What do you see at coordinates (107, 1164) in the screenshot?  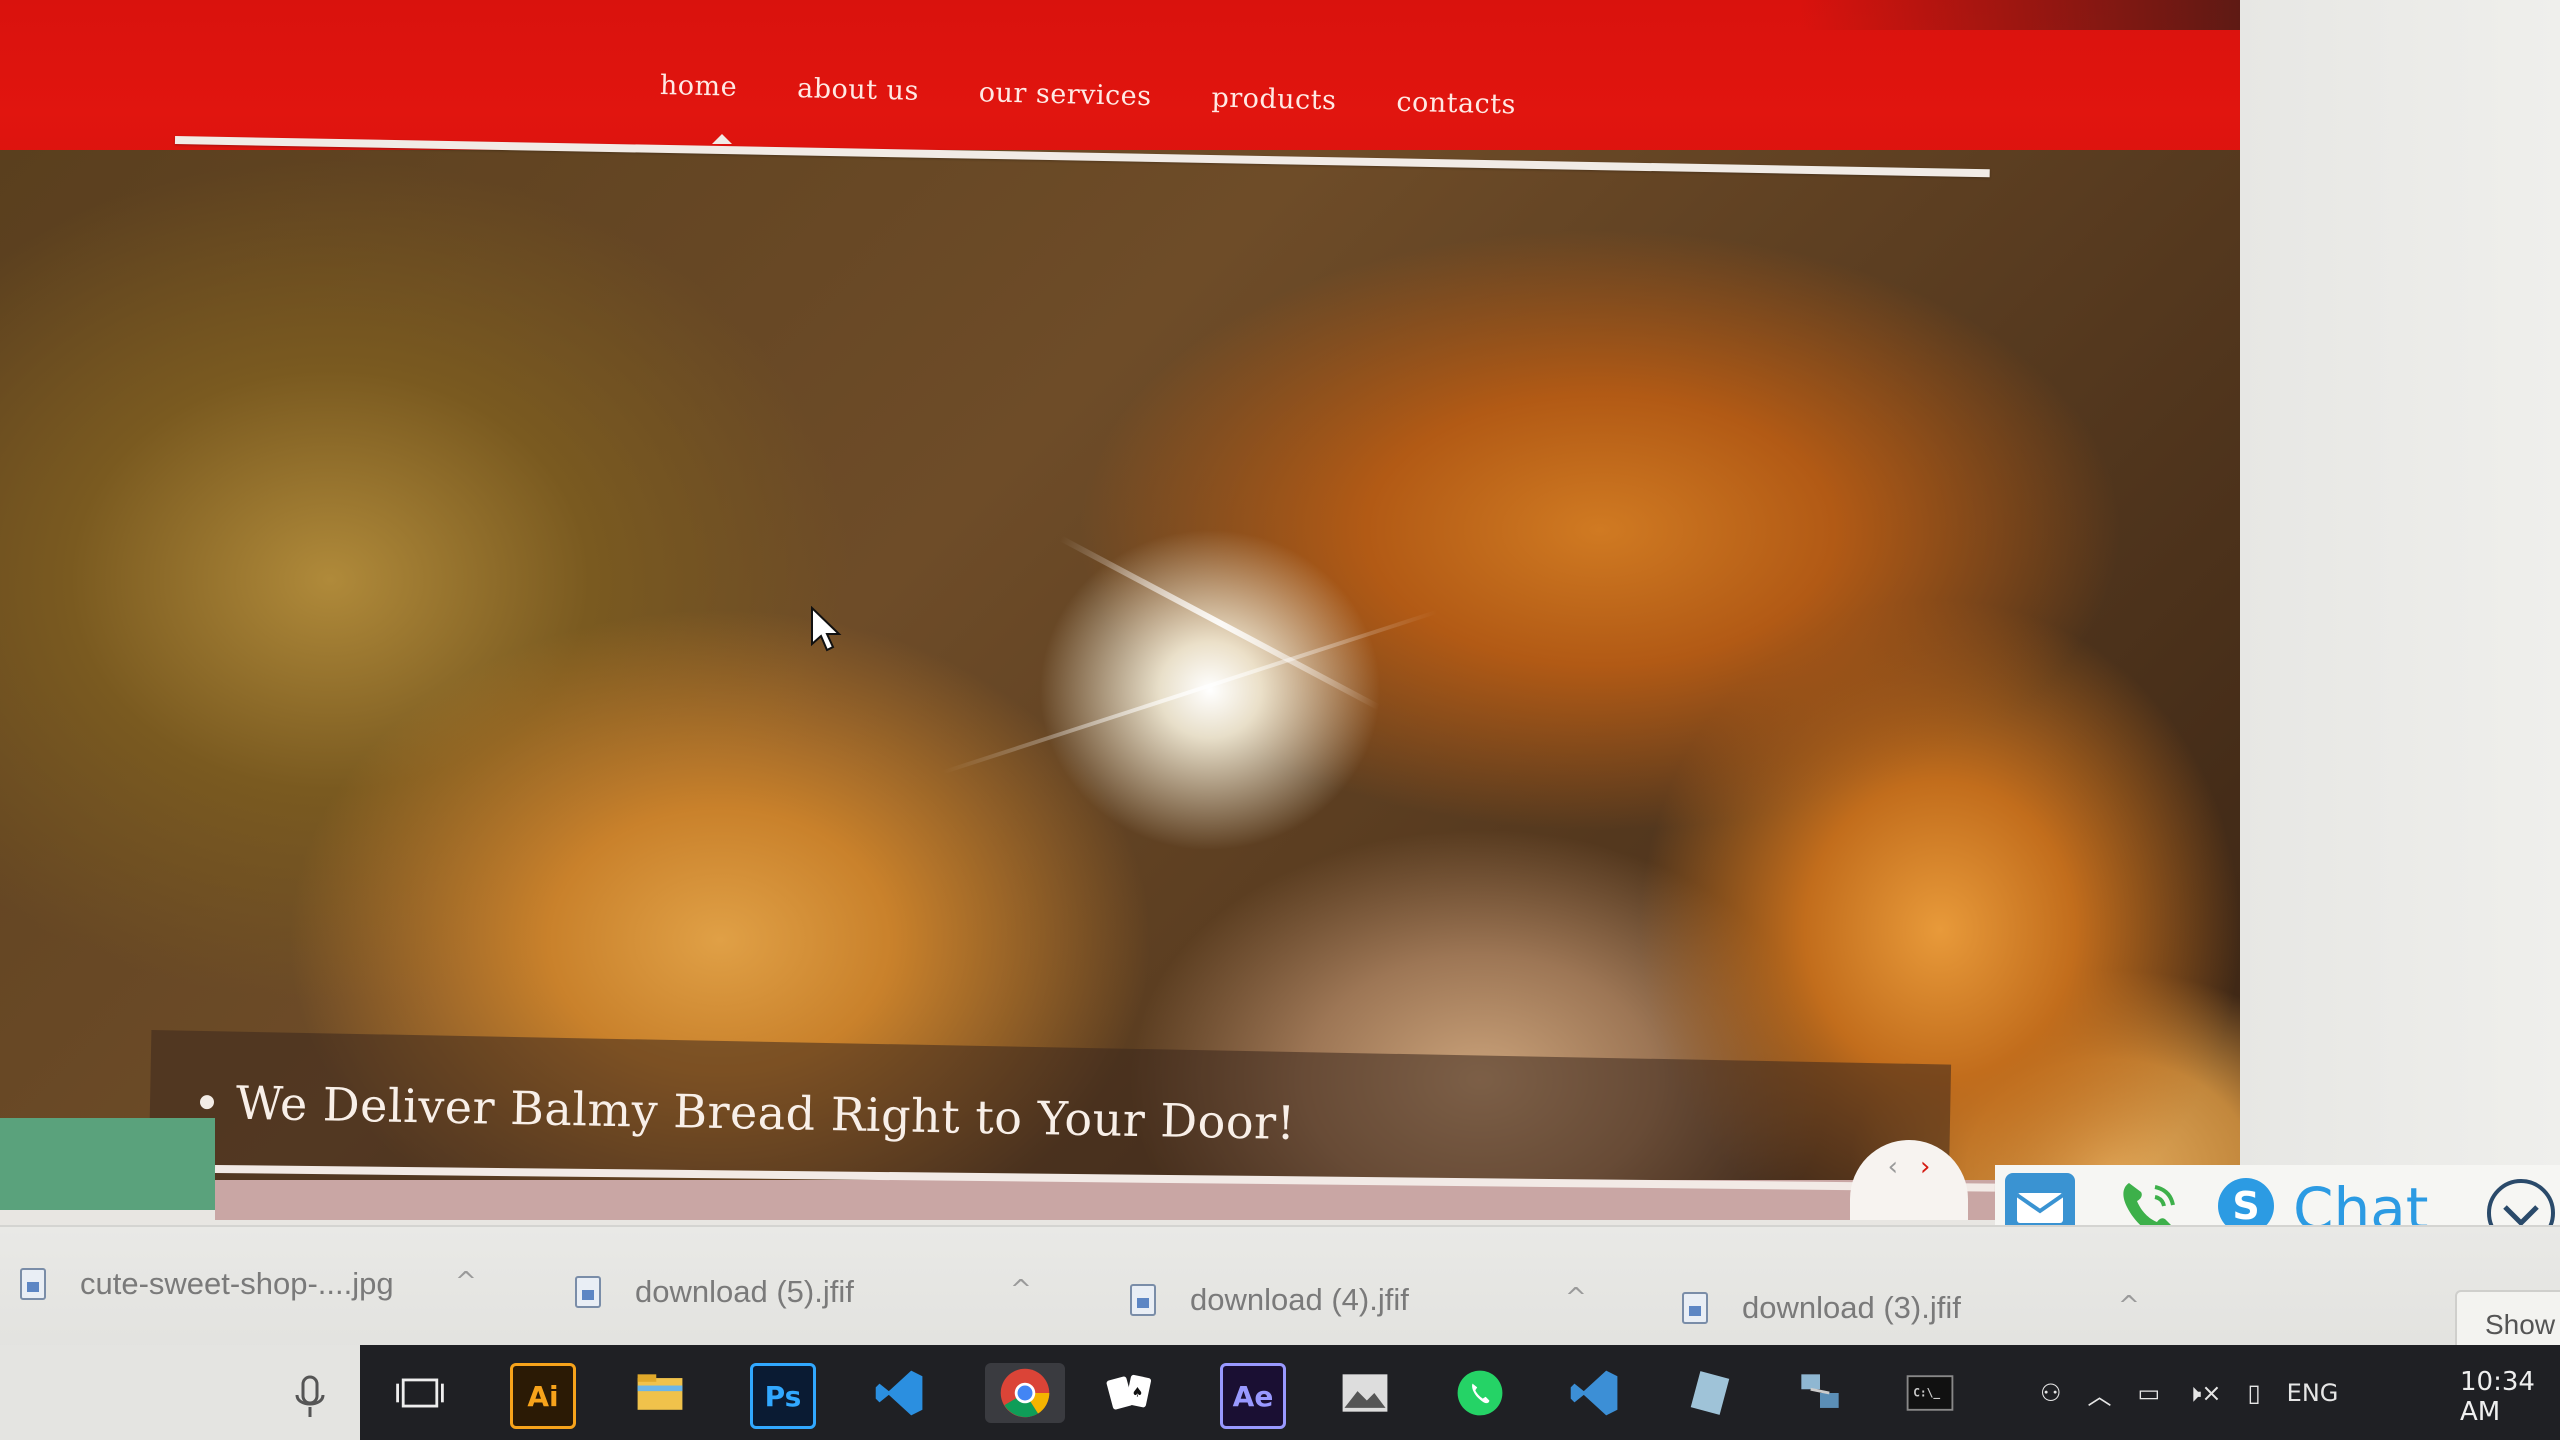 I see `green-side-tab` at bounding box center [107, 1164].